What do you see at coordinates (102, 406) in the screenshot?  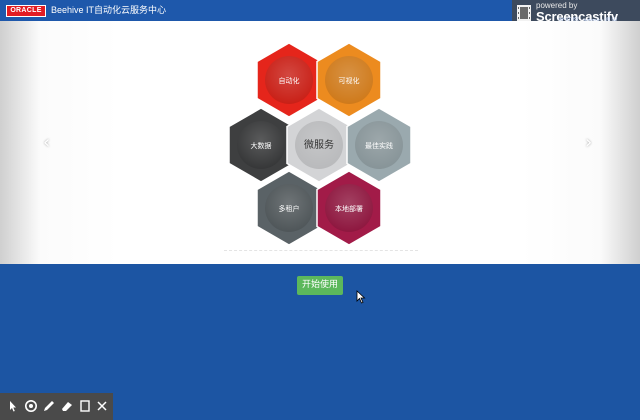 I see `close-icon` at bounding box center [102, 406].